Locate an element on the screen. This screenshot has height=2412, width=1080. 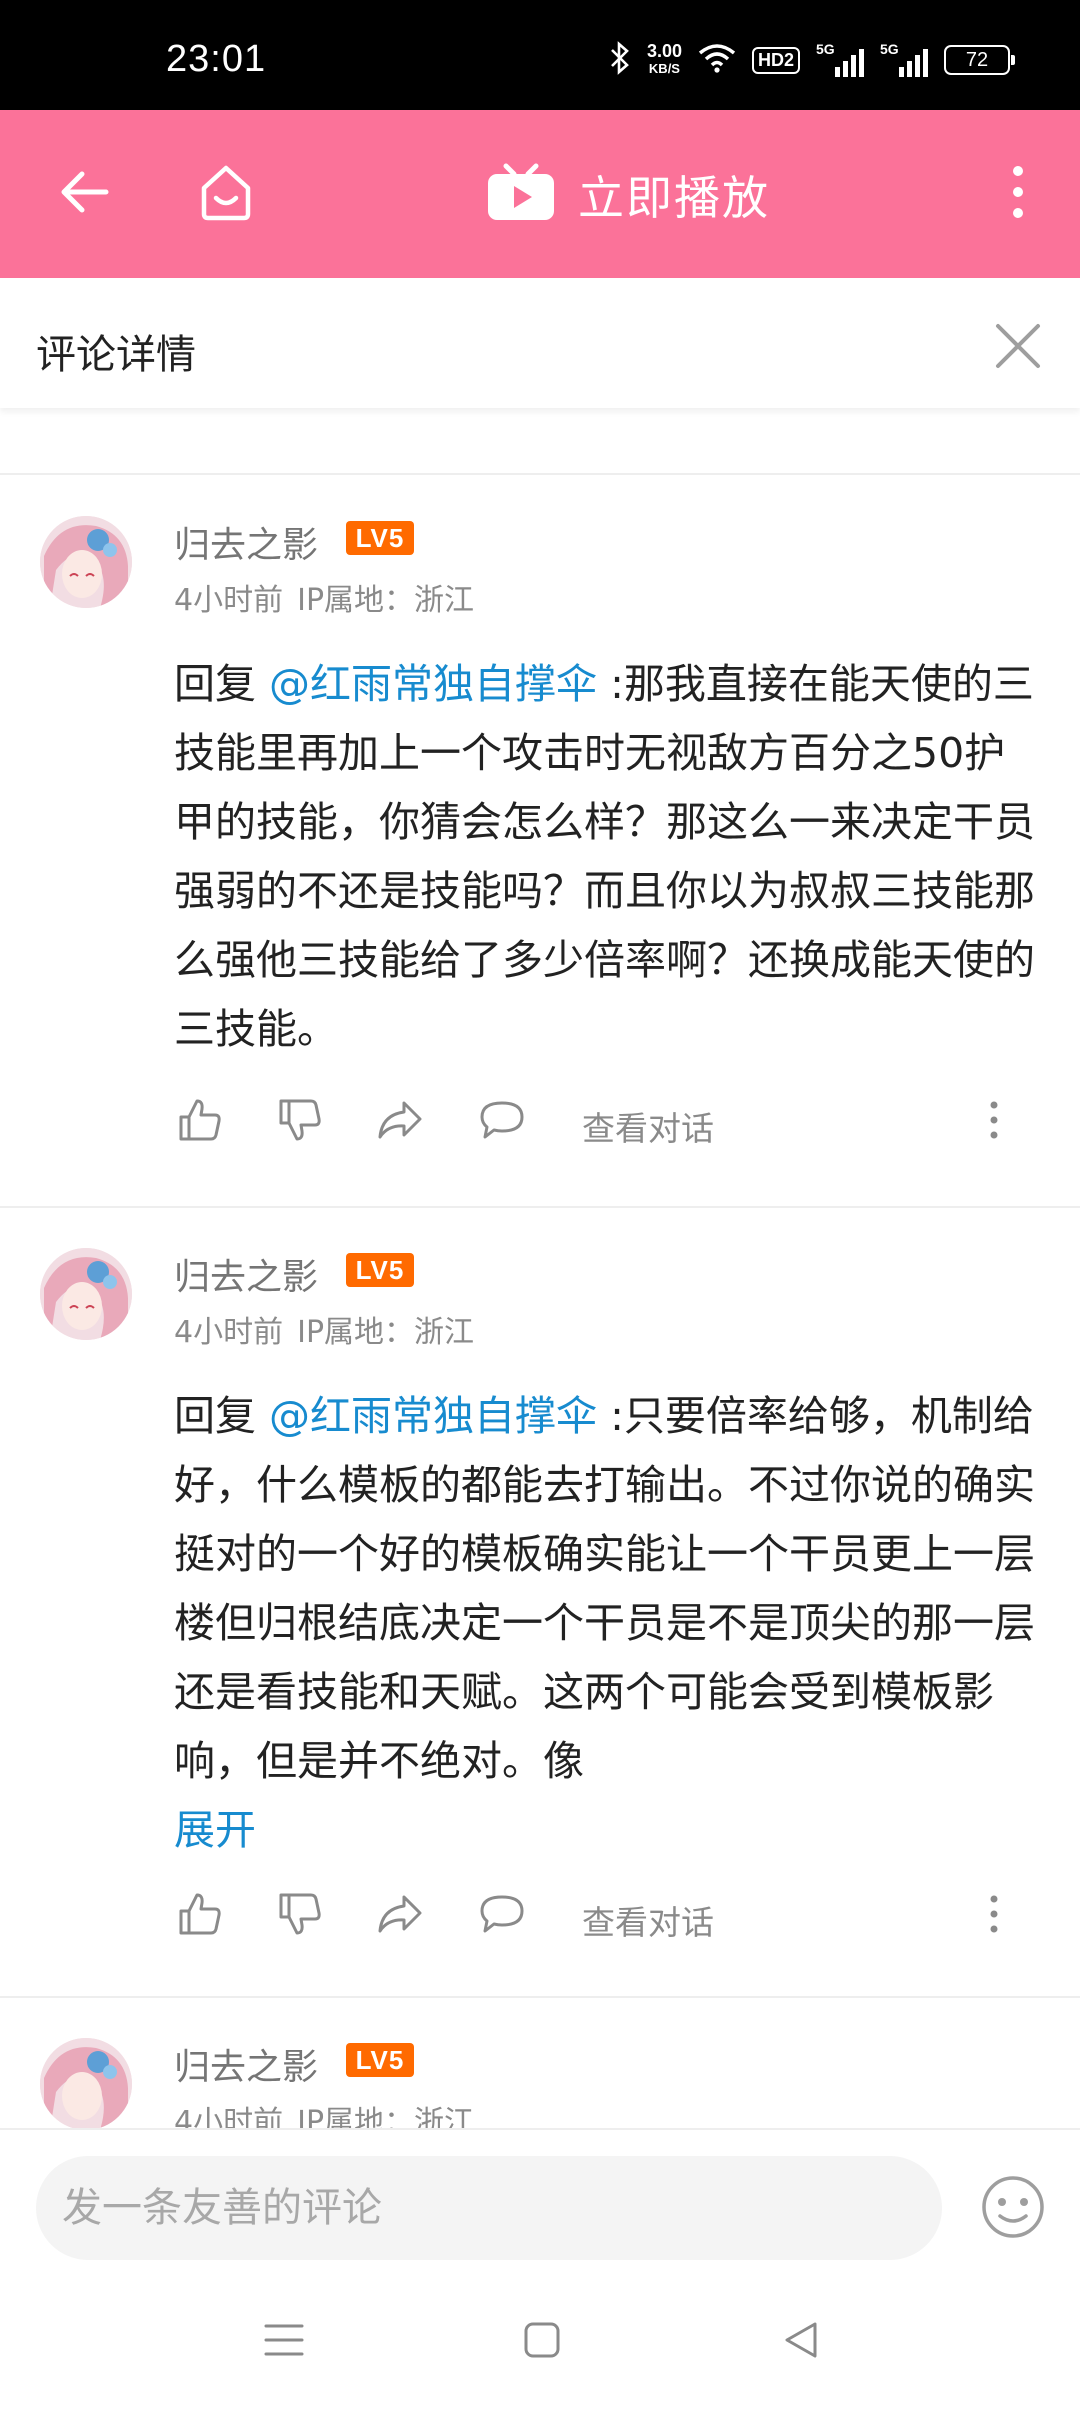
triangle-back-icon is located at coordinates (800, 2342).